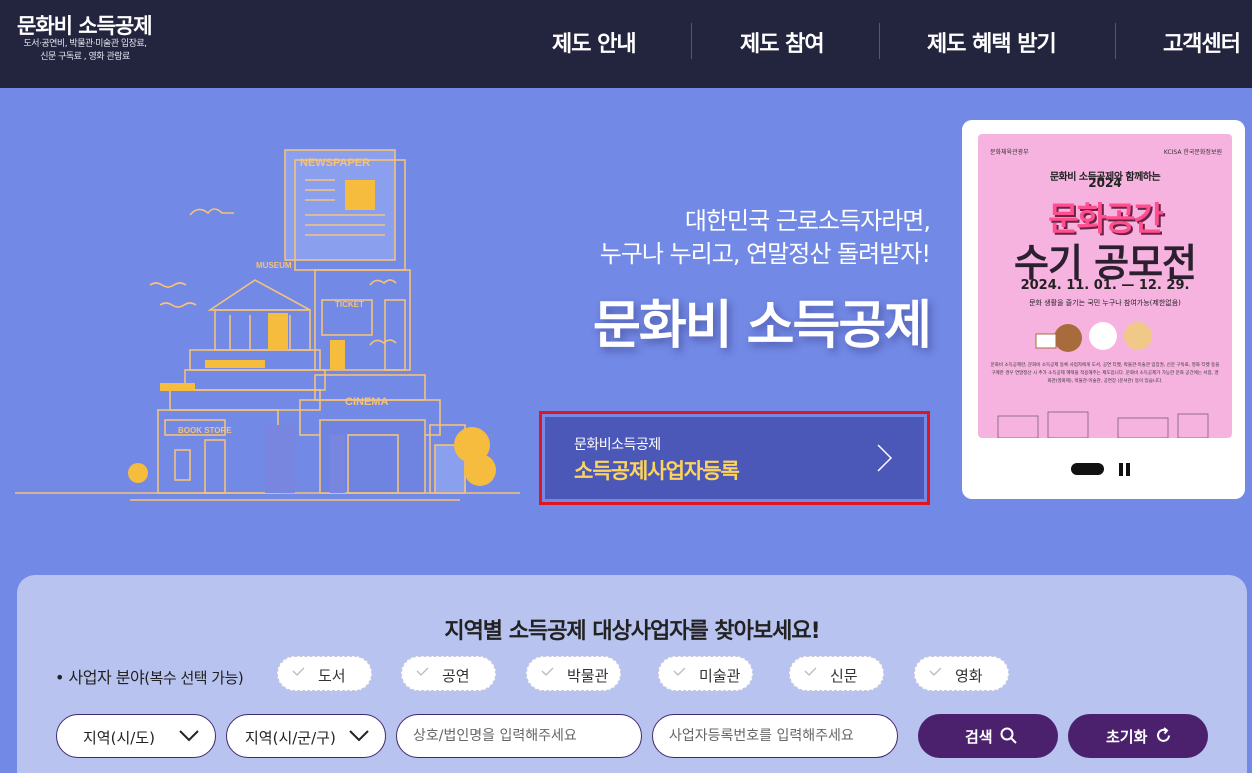 The height and width of the screenshot is (773, 1252). What do you see at coordinates (992, 42) in the screenshot?
I see `nav-get-benefits: 제도 혜택 받기` at bounding box center [992, 42].